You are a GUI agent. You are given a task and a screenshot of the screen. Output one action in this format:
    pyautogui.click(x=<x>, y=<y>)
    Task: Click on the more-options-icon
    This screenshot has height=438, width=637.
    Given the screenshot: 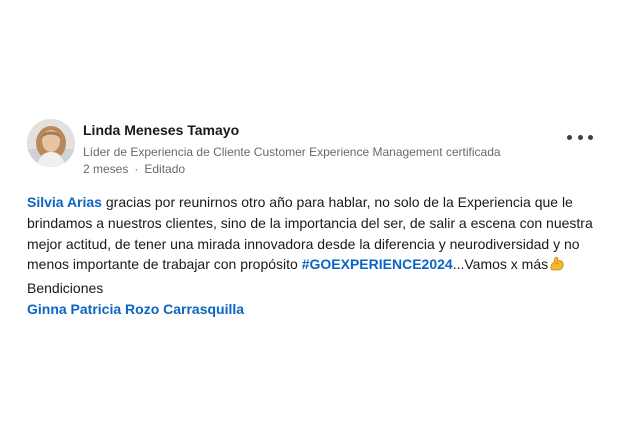 What is the action you would take?
    pyautogui.click(x=569, y=137)
    